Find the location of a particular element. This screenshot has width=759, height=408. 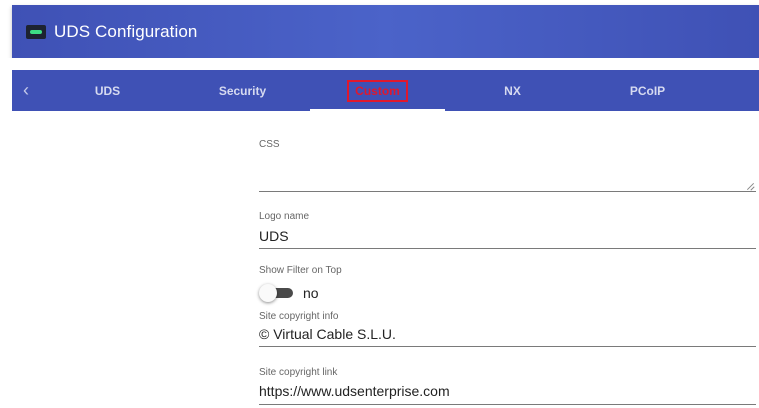

show-filter-toggle is located at coordinates (277, 293).